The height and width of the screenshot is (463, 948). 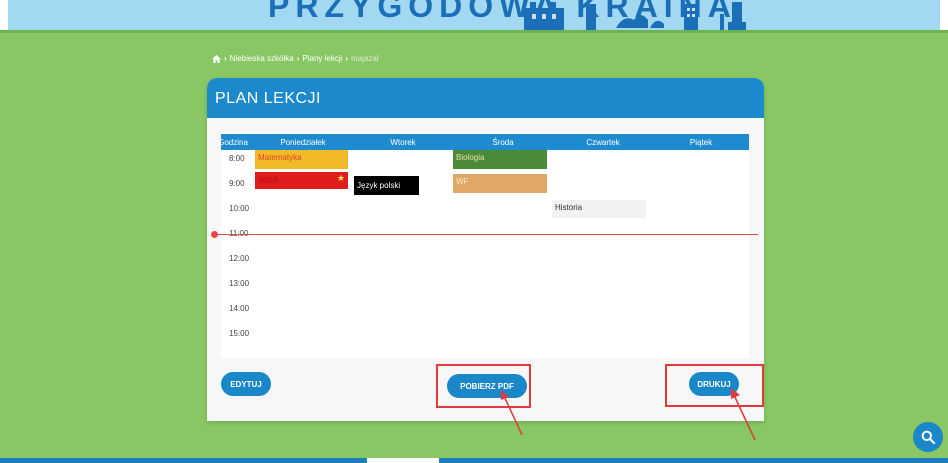 I want to click on header-friday: Piątek, so click(x=701, y=142).